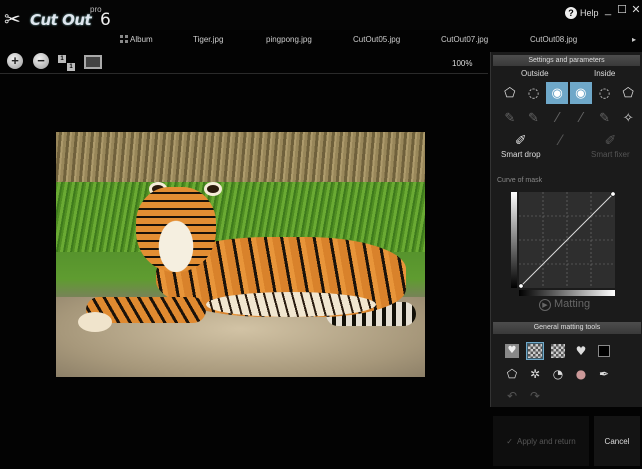  I want to click on general-matting-tools-header: General matting tools, so click(567, 328).